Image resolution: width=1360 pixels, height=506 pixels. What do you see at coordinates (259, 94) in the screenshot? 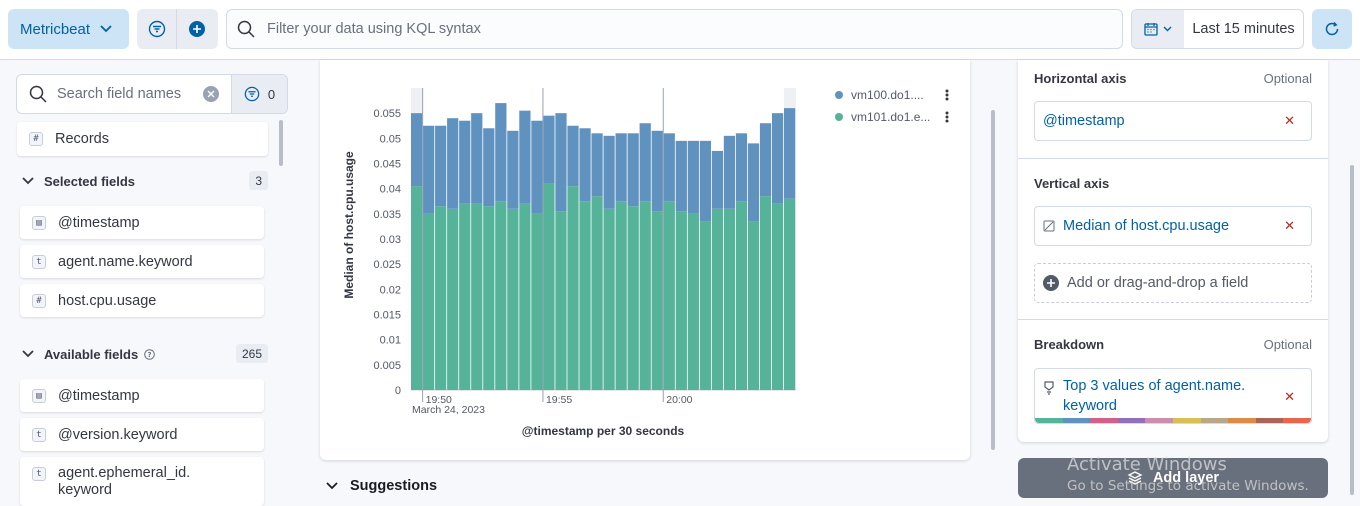
I see `field-filter-button: 0` at bounding box center [259, 94].